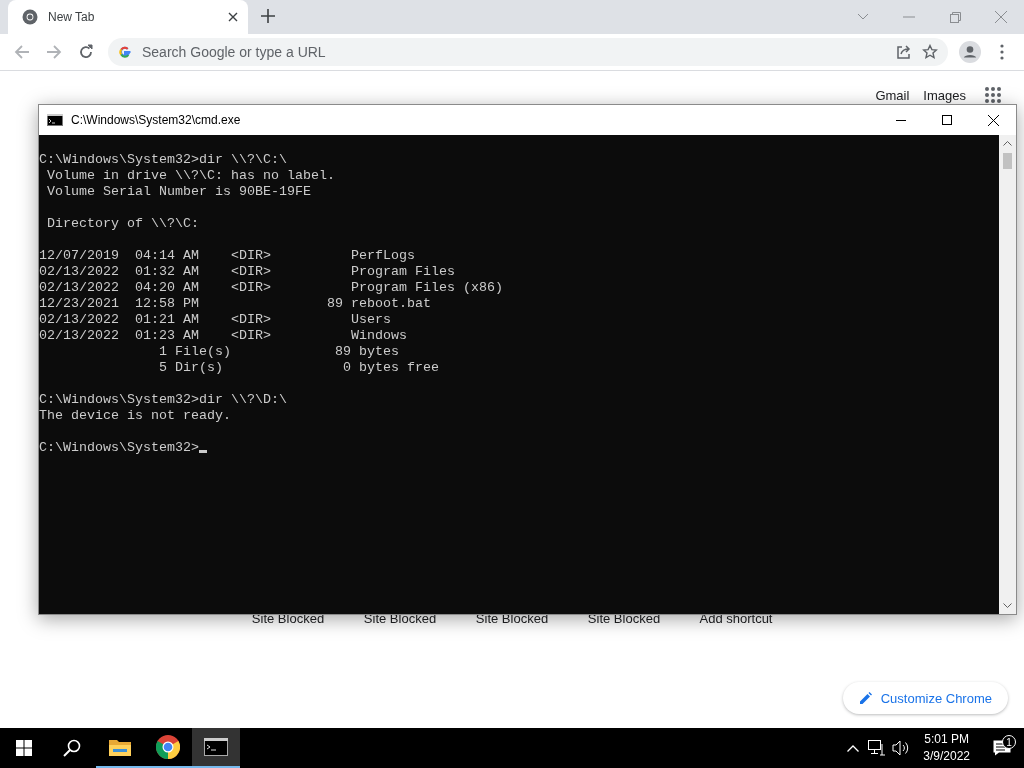  Describe the element at coordinates (179, 192) in the screenshot. I see `console-line: Volume Serial Number is 90BE-19FE` at that location.